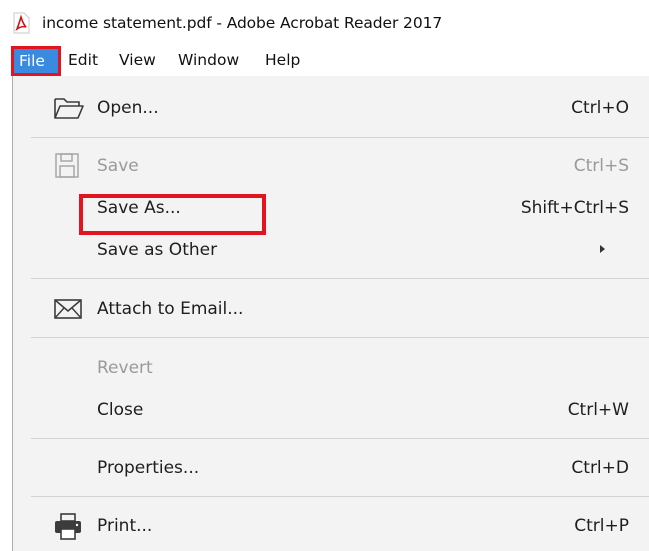 This screenshot has height=551, width=649. I want to click on menu-item-properties: Properties... Ctrl+D, so click(331, 468).